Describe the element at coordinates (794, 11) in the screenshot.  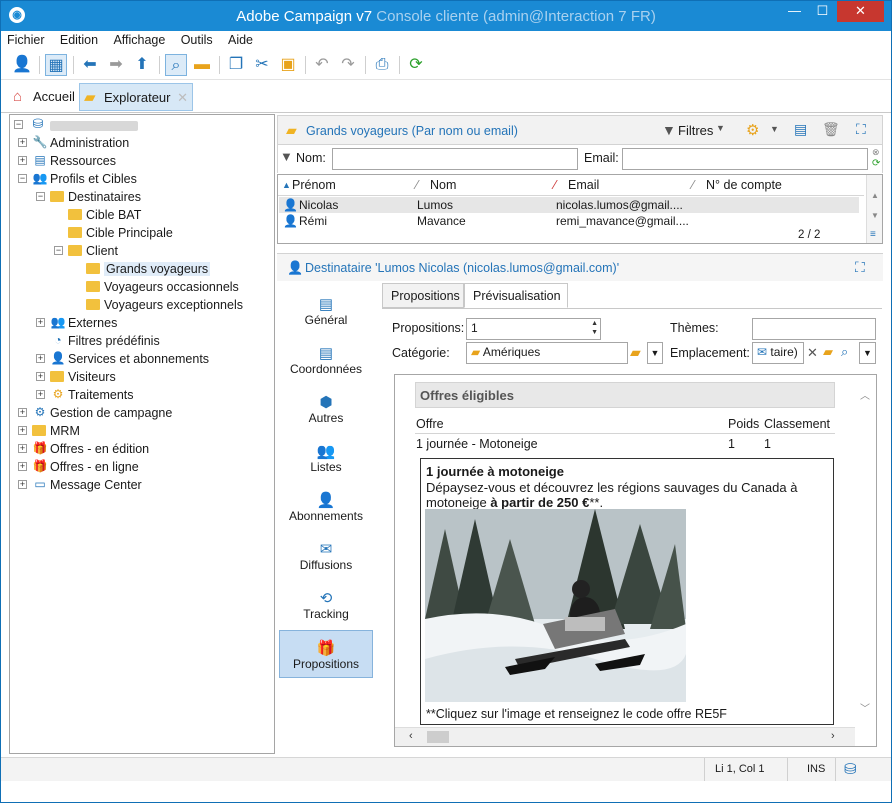
I see `minimize-button: —` at that location.